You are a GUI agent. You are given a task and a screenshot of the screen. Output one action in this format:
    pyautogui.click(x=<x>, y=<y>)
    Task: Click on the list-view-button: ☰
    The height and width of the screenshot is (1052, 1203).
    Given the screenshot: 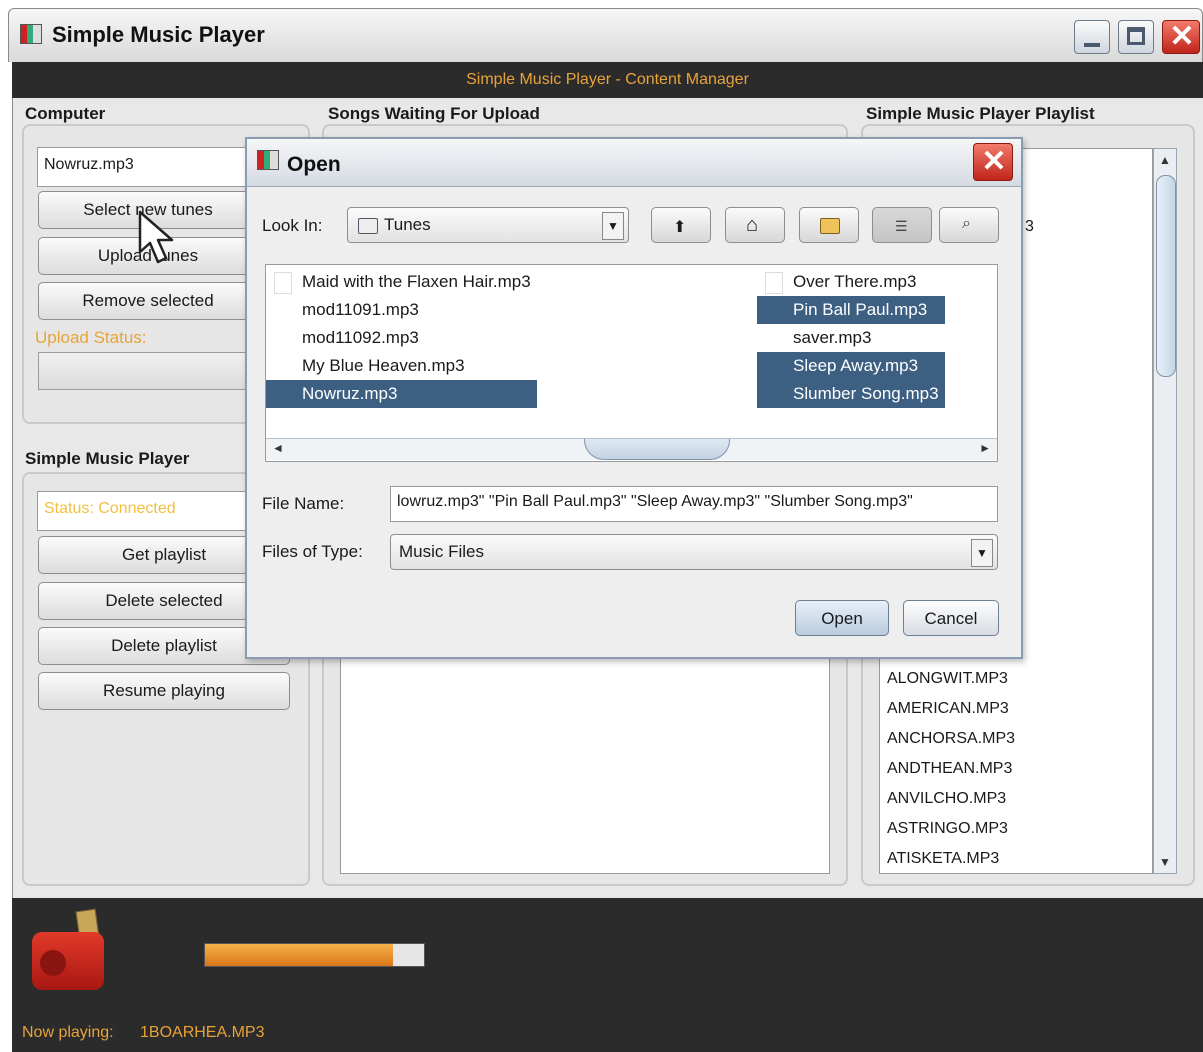 What is the action you would take?
    pyautogui.click(x=902, y=225)
    